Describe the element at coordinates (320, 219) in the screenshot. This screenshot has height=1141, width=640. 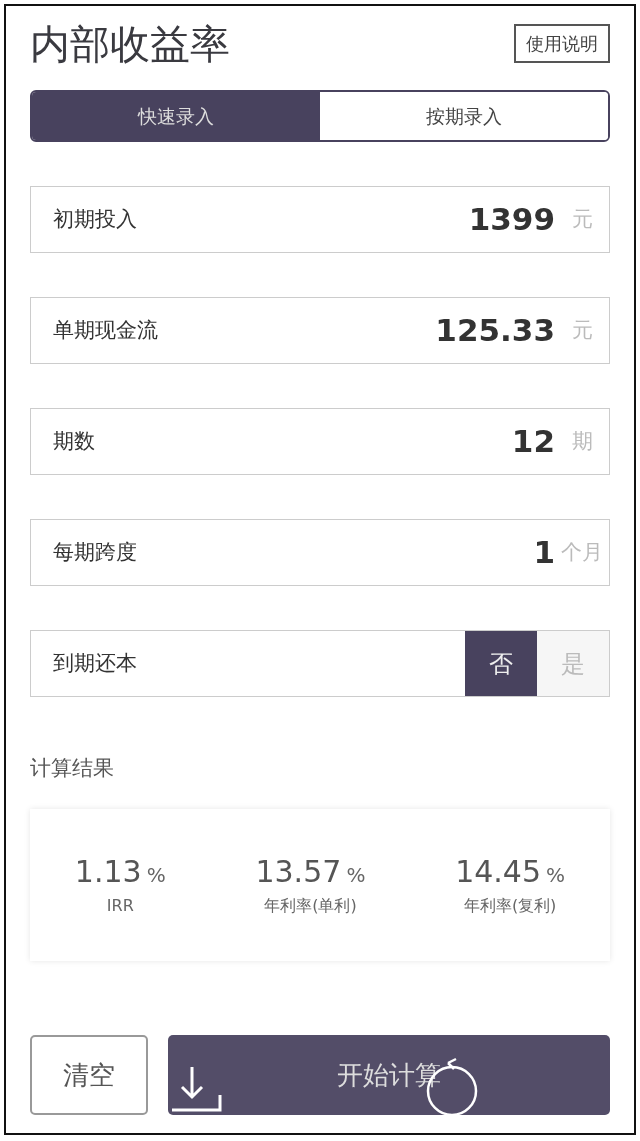
I see `input-field: 初期投入 1399 元` at that location.